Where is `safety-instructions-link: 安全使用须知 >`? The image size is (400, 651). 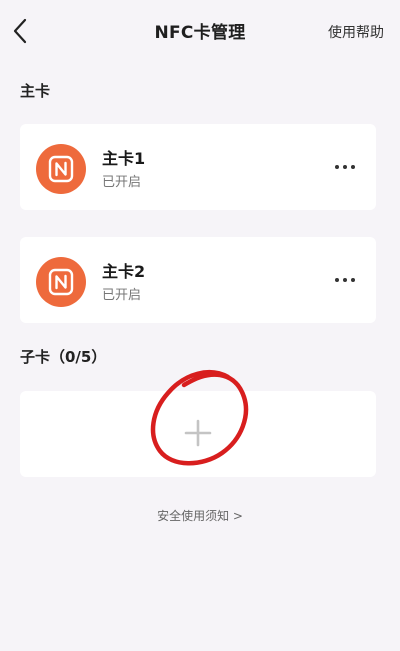
safety-instructions-link: 安全使用须知 > is located at coordinates (200, 515).